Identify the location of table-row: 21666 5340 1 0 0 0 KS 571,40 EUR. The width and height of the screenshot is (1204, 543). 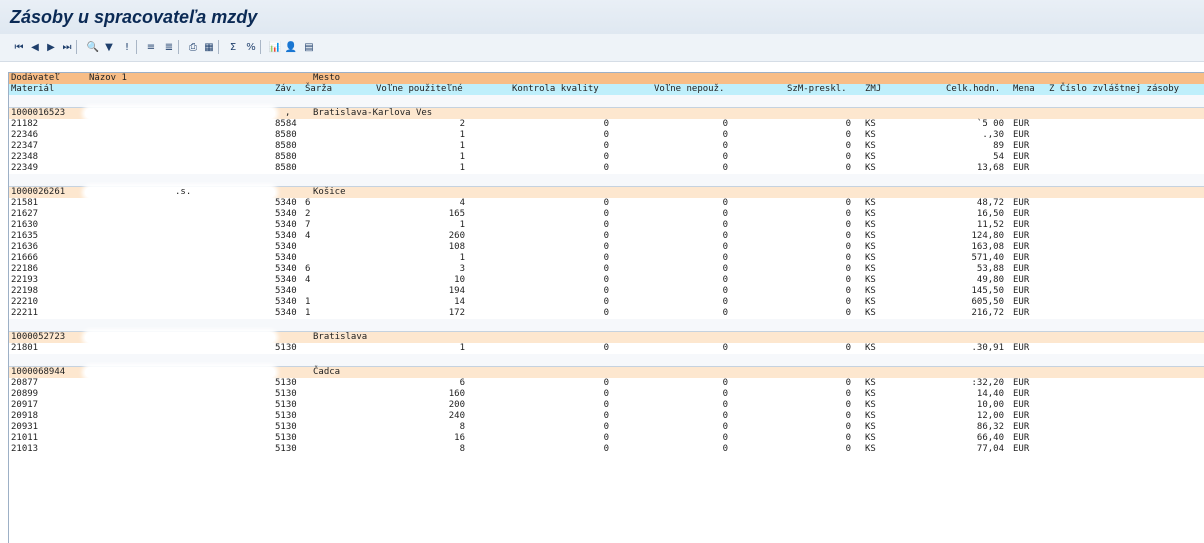
(606, 258).